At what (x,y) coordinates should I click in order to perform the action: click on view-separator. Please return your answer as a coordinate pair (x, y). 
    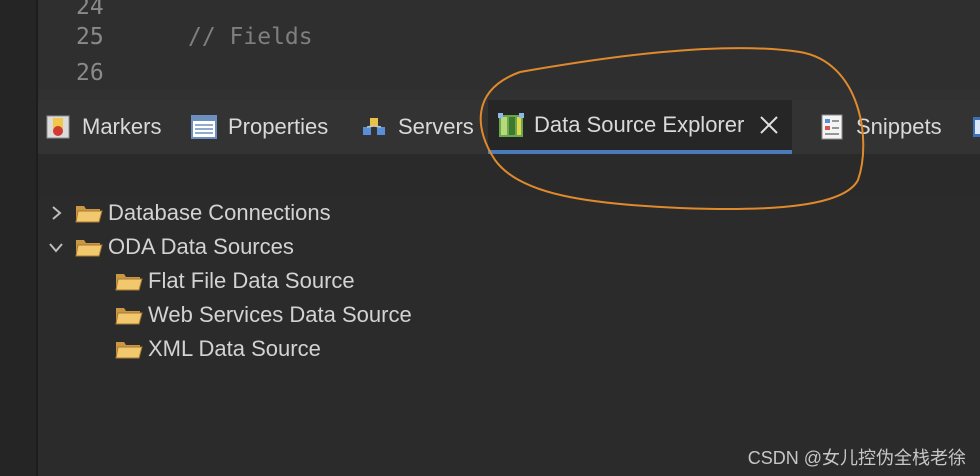
    Looking at the image, I should click on (509, 95).